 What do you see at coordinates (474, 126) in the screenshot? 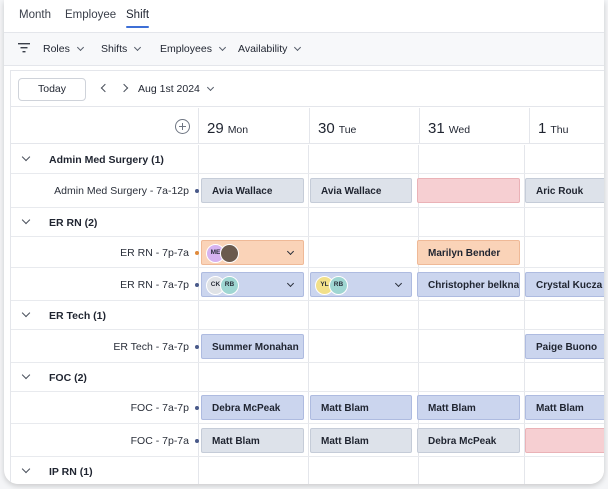
I see `day-header-wed: 31 Wed` at bounding box center [474, 126].